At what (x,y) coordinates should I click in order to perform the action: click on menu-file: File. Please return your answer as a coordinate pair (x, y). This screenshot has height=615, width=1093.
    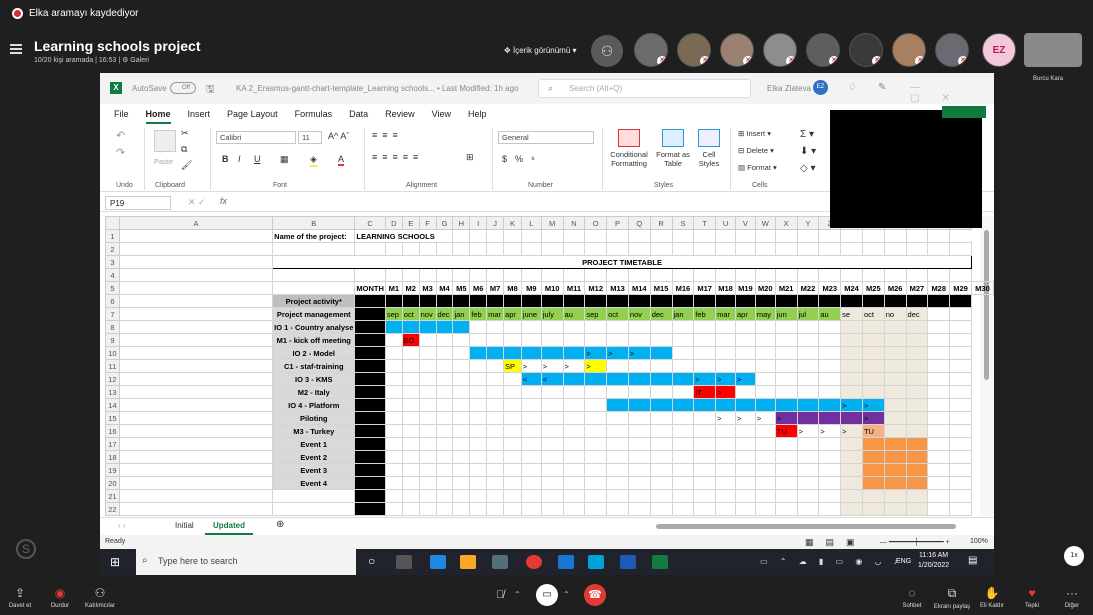
    Looking at the image, I should click on (121, 114).